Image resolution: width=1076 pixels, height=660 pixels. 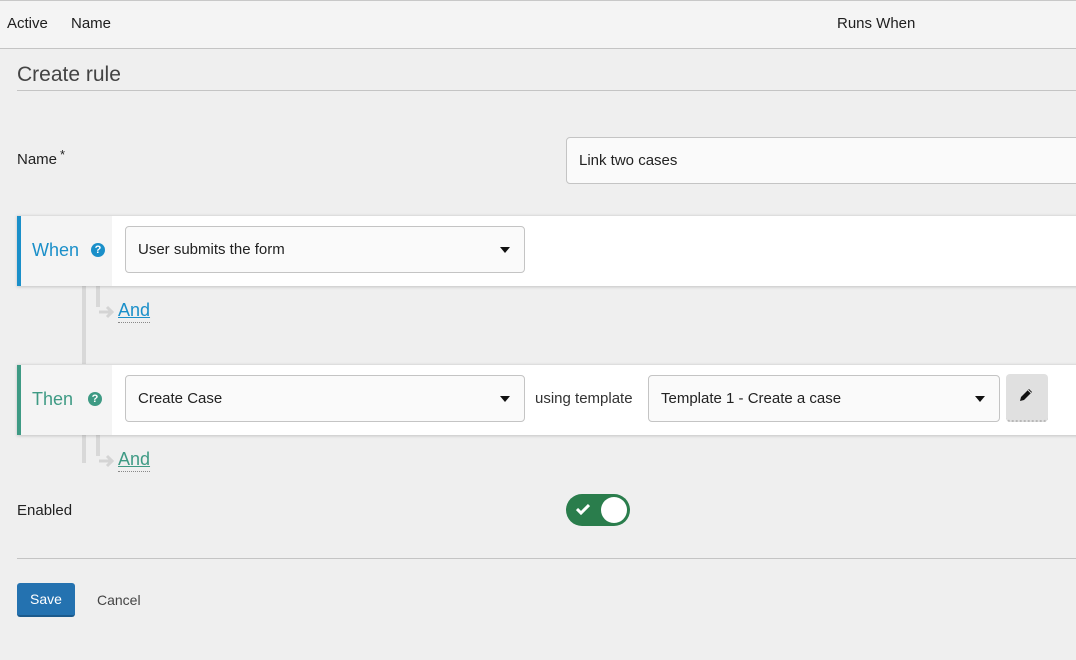 What do you see at coordinates (546, 250) in the screenshot?
I see `when-block: When ? User submits the form` at bounding box center [546, 250].